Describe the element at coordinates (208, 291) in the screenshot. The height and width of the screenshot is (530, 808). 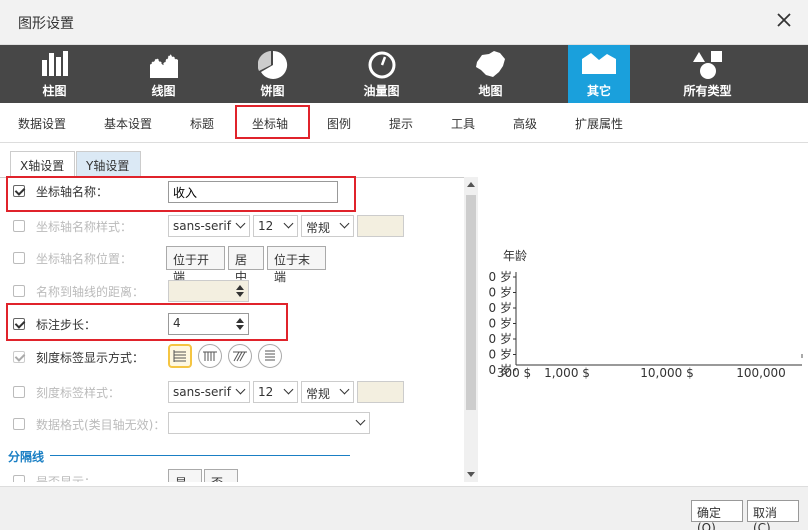
I see `name-distance-stepper` at that location.